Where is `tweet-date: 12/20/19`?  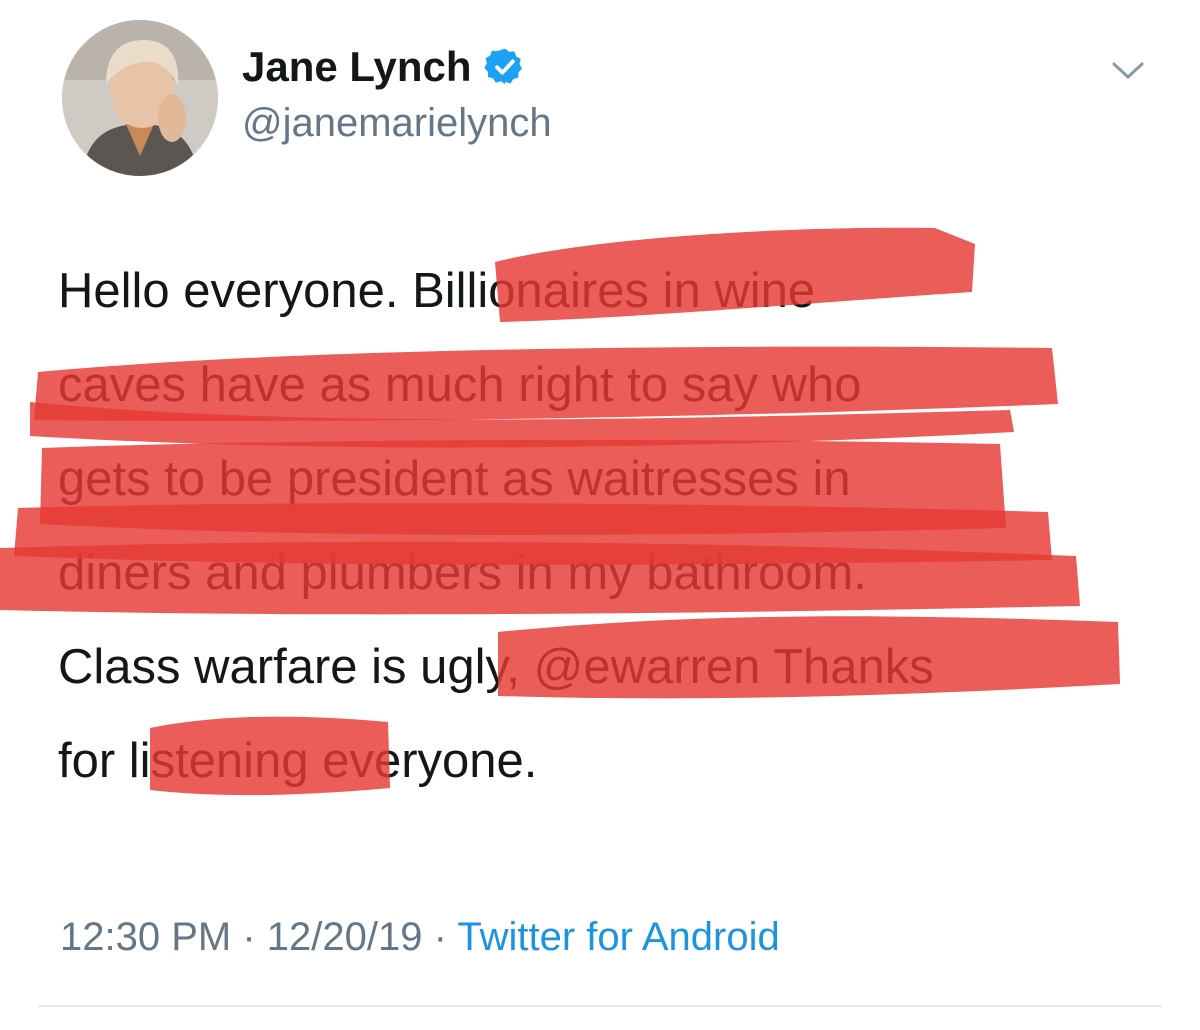
tweet-date: 12/20/19 is located at coordinates (345, 937).